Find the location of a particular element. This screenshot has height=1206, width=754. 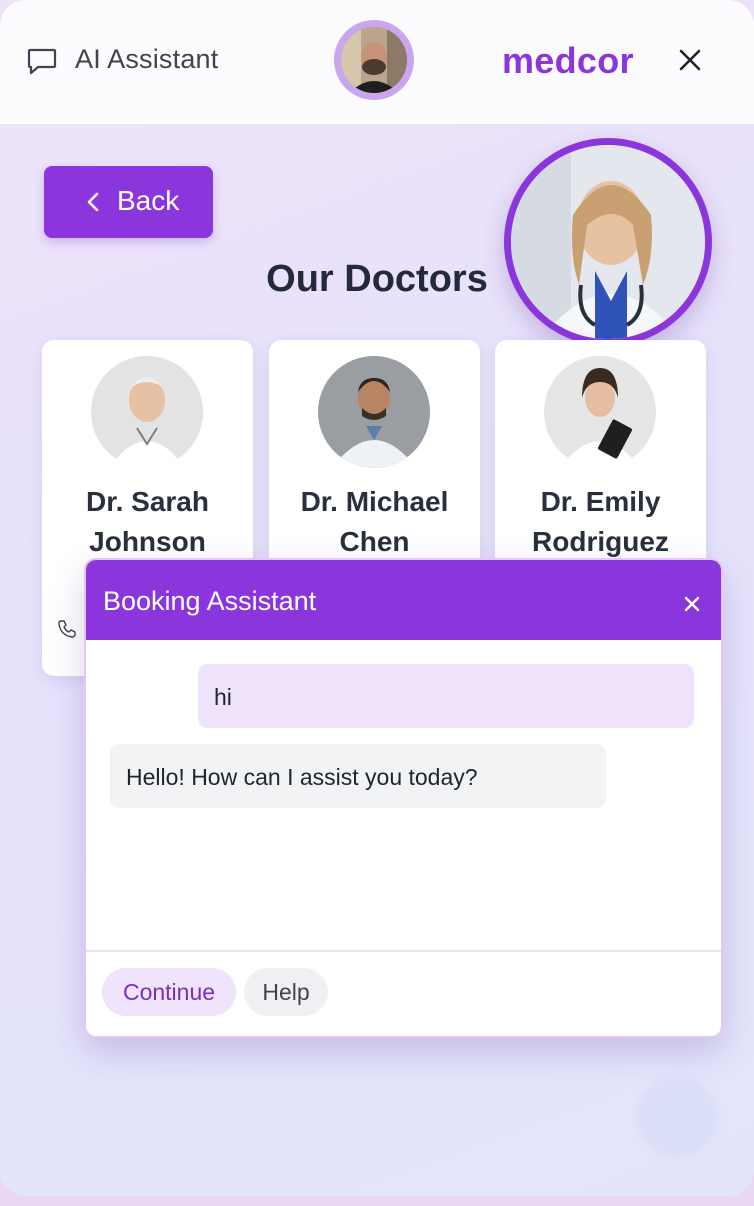

floating-action-button is located at coordinates (677, 1117).